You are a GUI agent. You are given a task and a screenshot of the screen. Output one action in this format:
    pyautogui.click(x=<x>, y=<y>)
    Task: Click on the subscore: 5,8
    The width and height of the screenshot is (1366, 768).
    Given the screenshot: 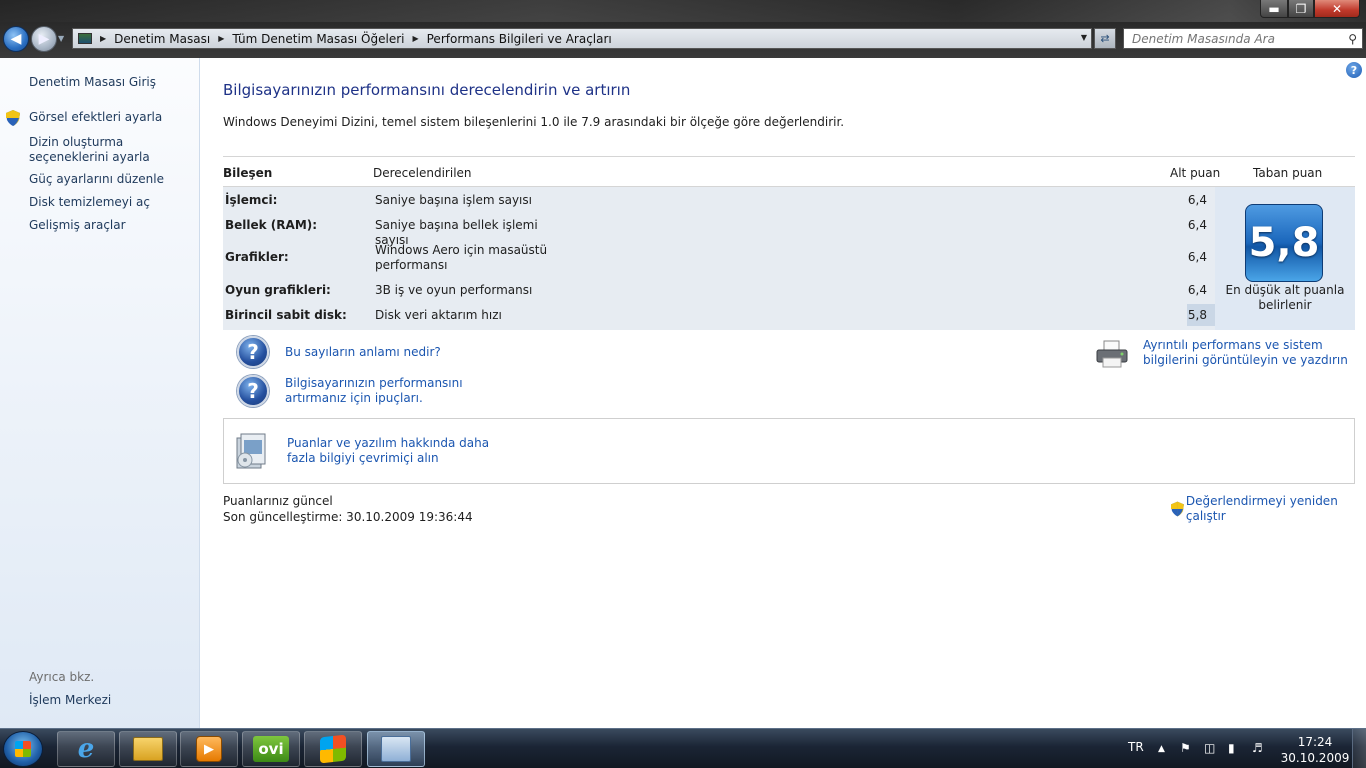 What is the action you would take?
    pyautogui.click(x=1197, y=315)
    